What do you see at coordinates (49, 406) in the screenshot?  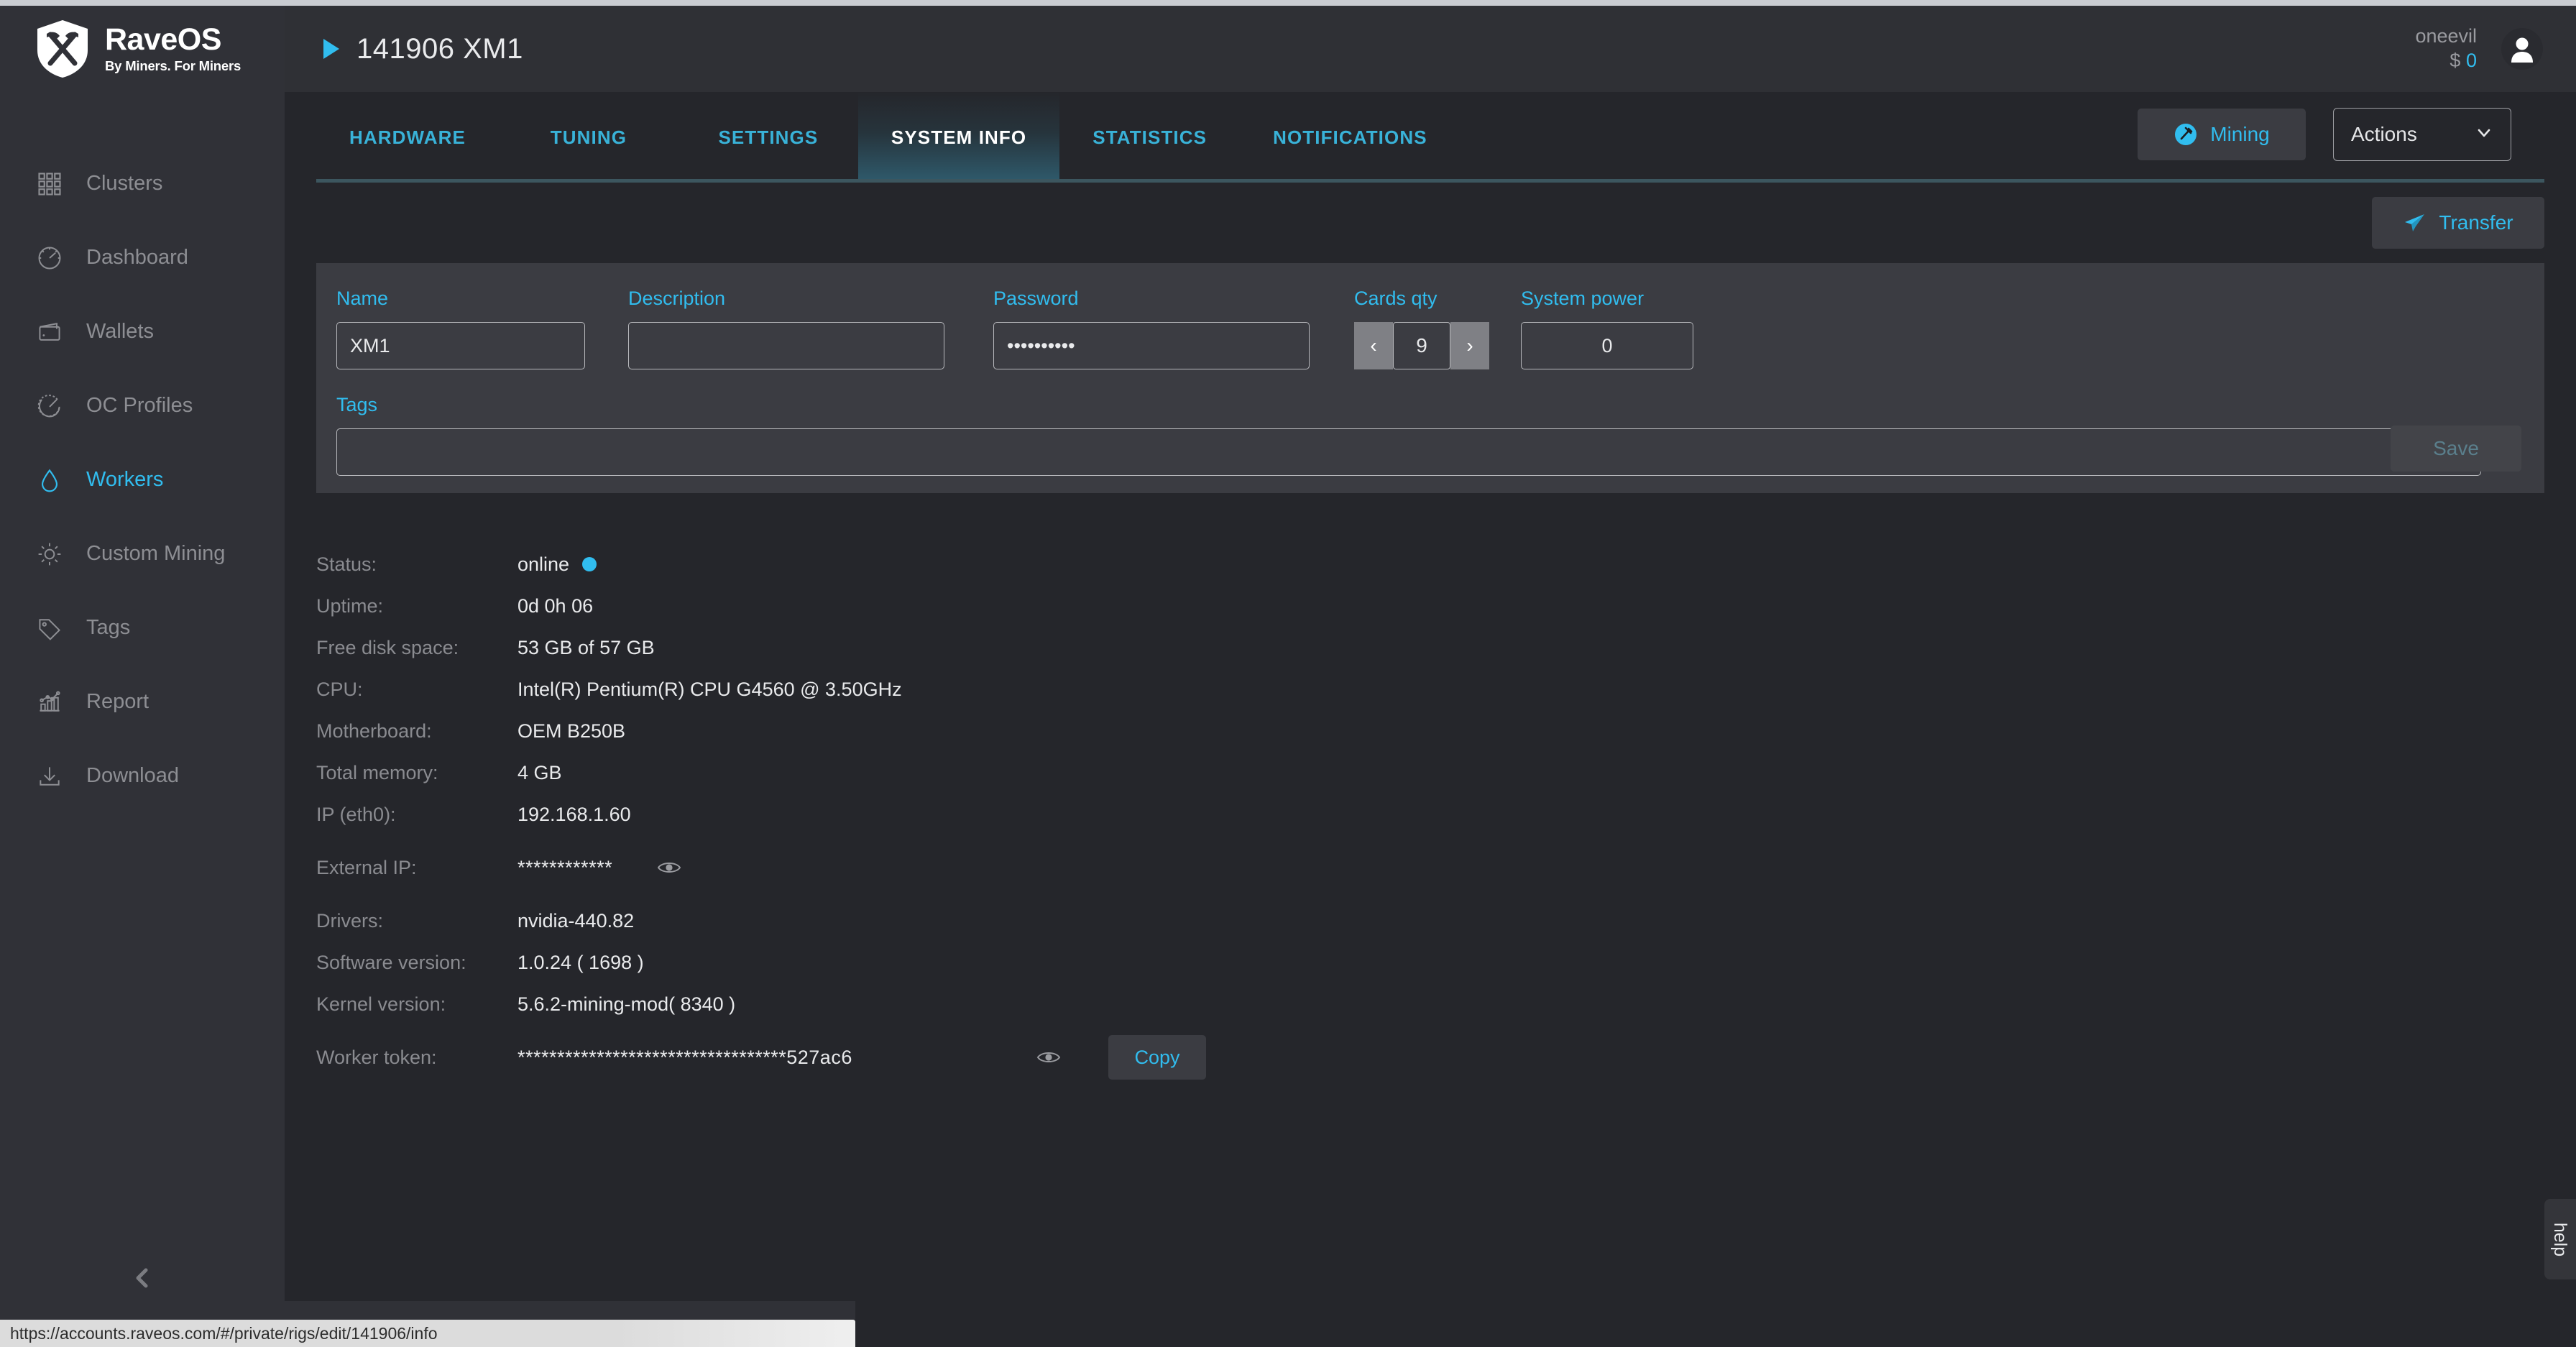 I see `speedometer-icon` at bounding box center [49, 406].